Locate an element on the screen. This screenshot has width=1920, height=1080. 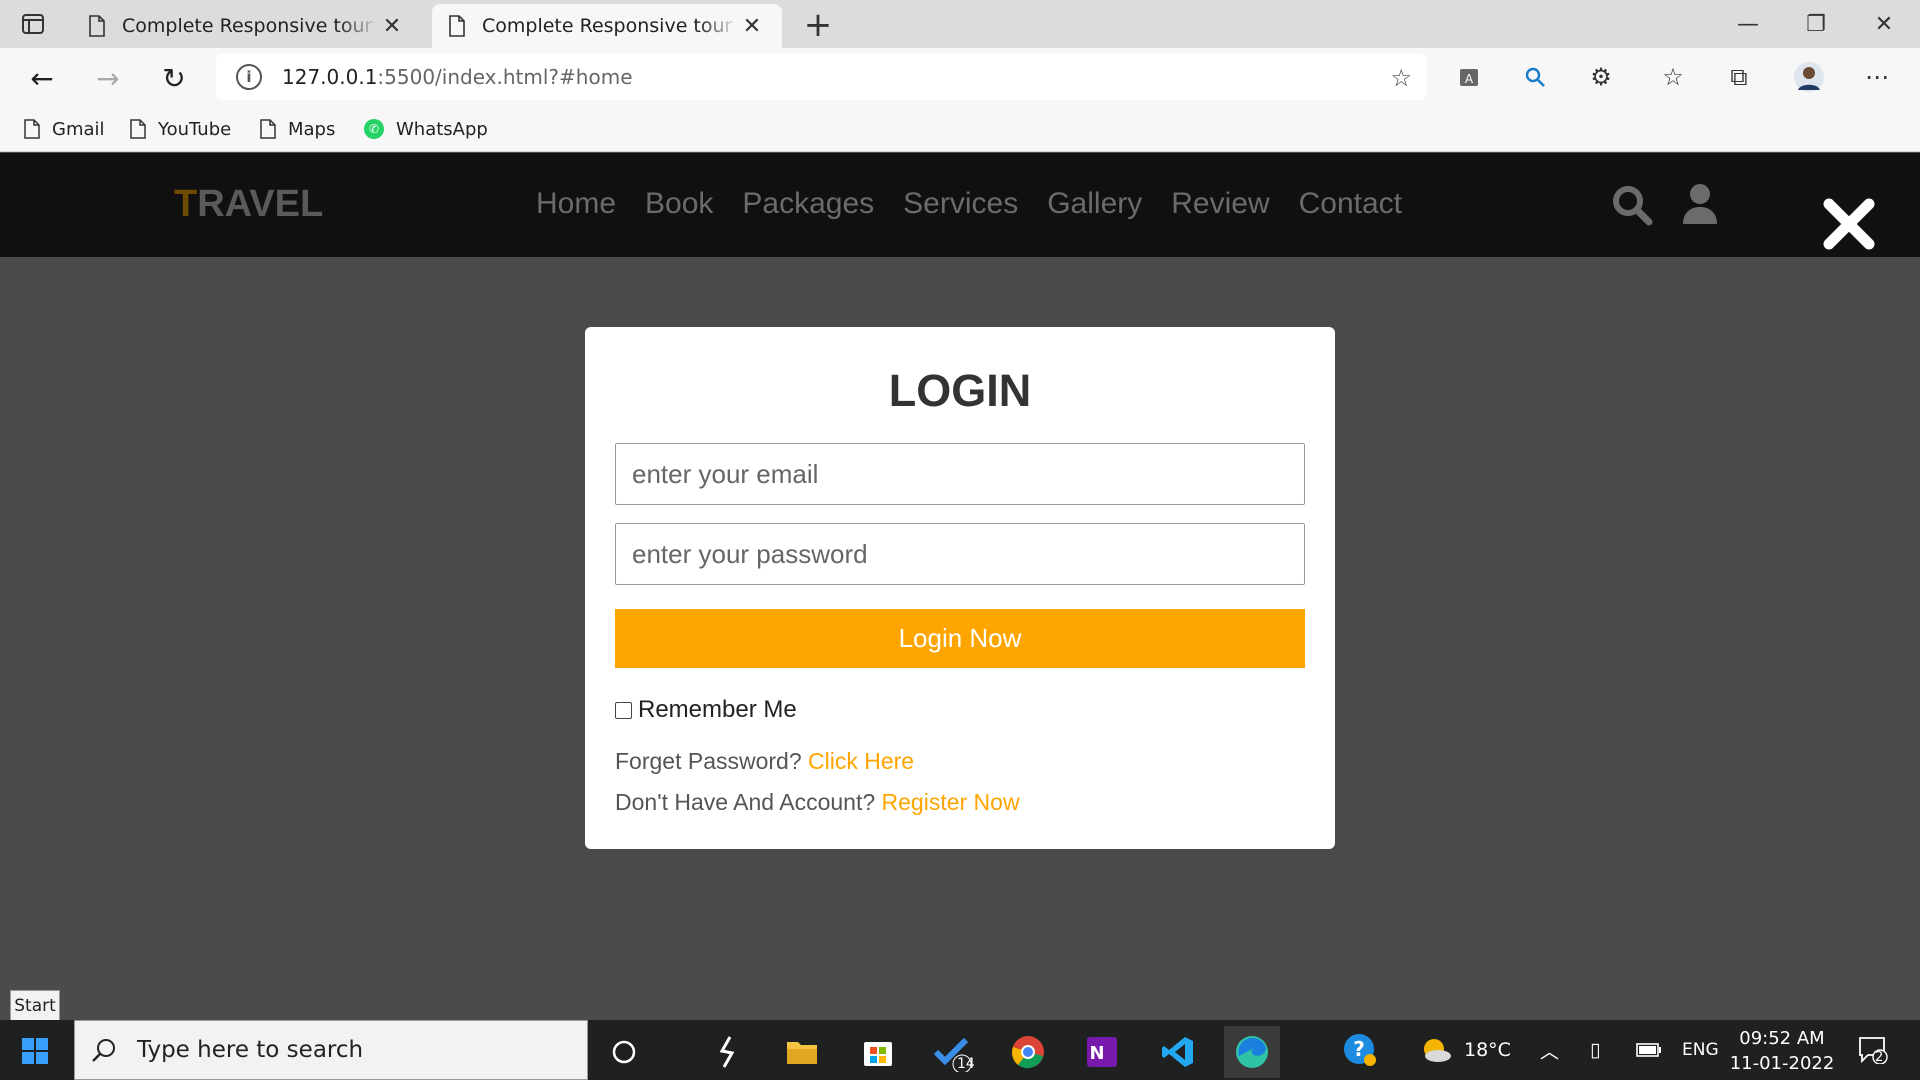
search-extension-icon is located at coordinates (1535, 77).